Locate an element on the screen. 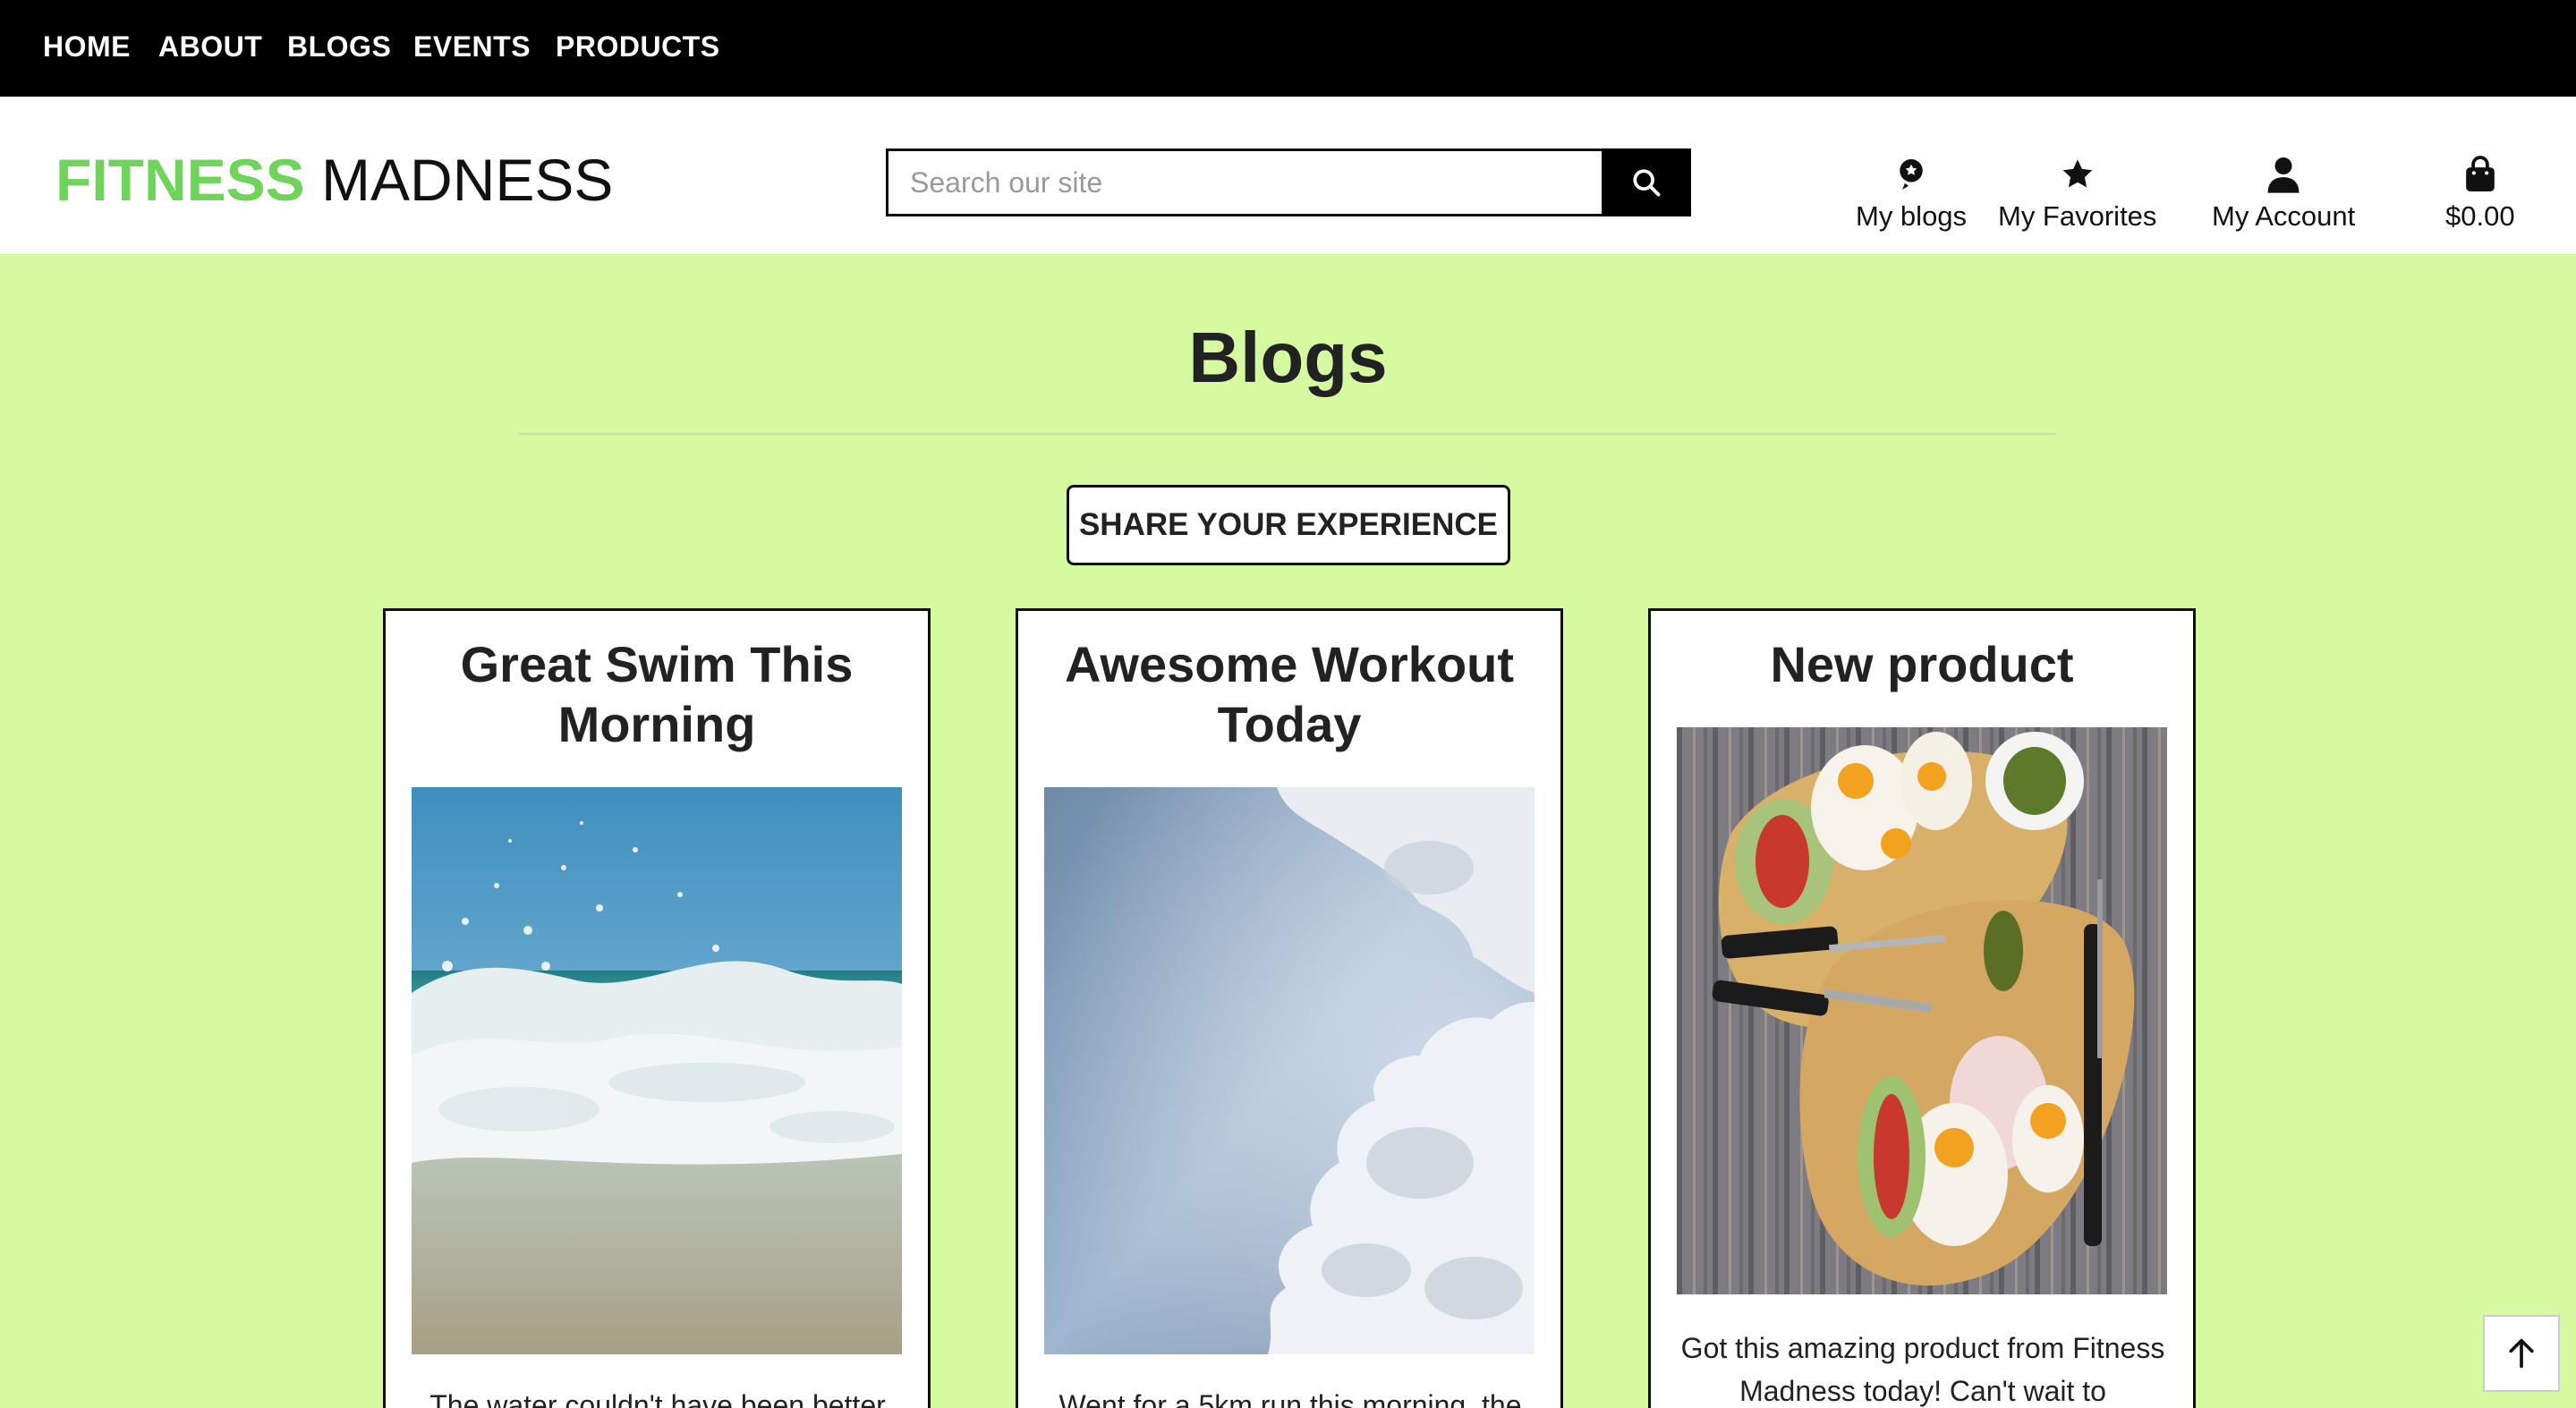 The image size is (2576, 1408). search-icon is located at coordinates (1647, 183).